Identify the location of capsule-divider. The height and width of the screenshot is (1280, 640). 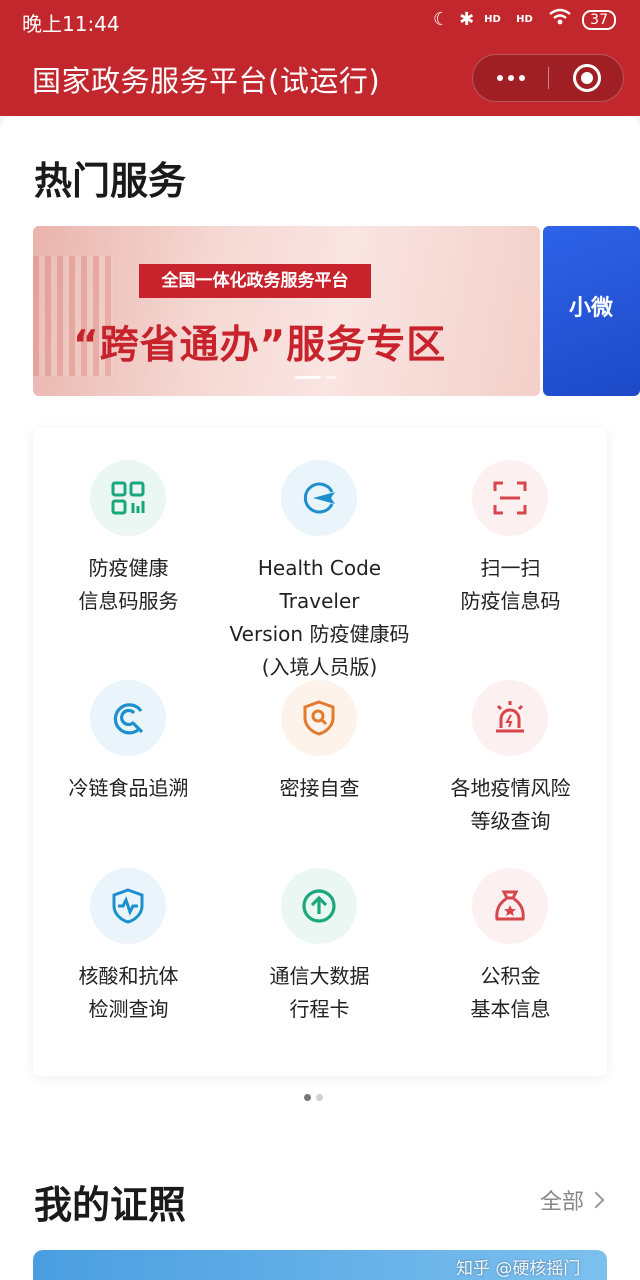
(548, 78).